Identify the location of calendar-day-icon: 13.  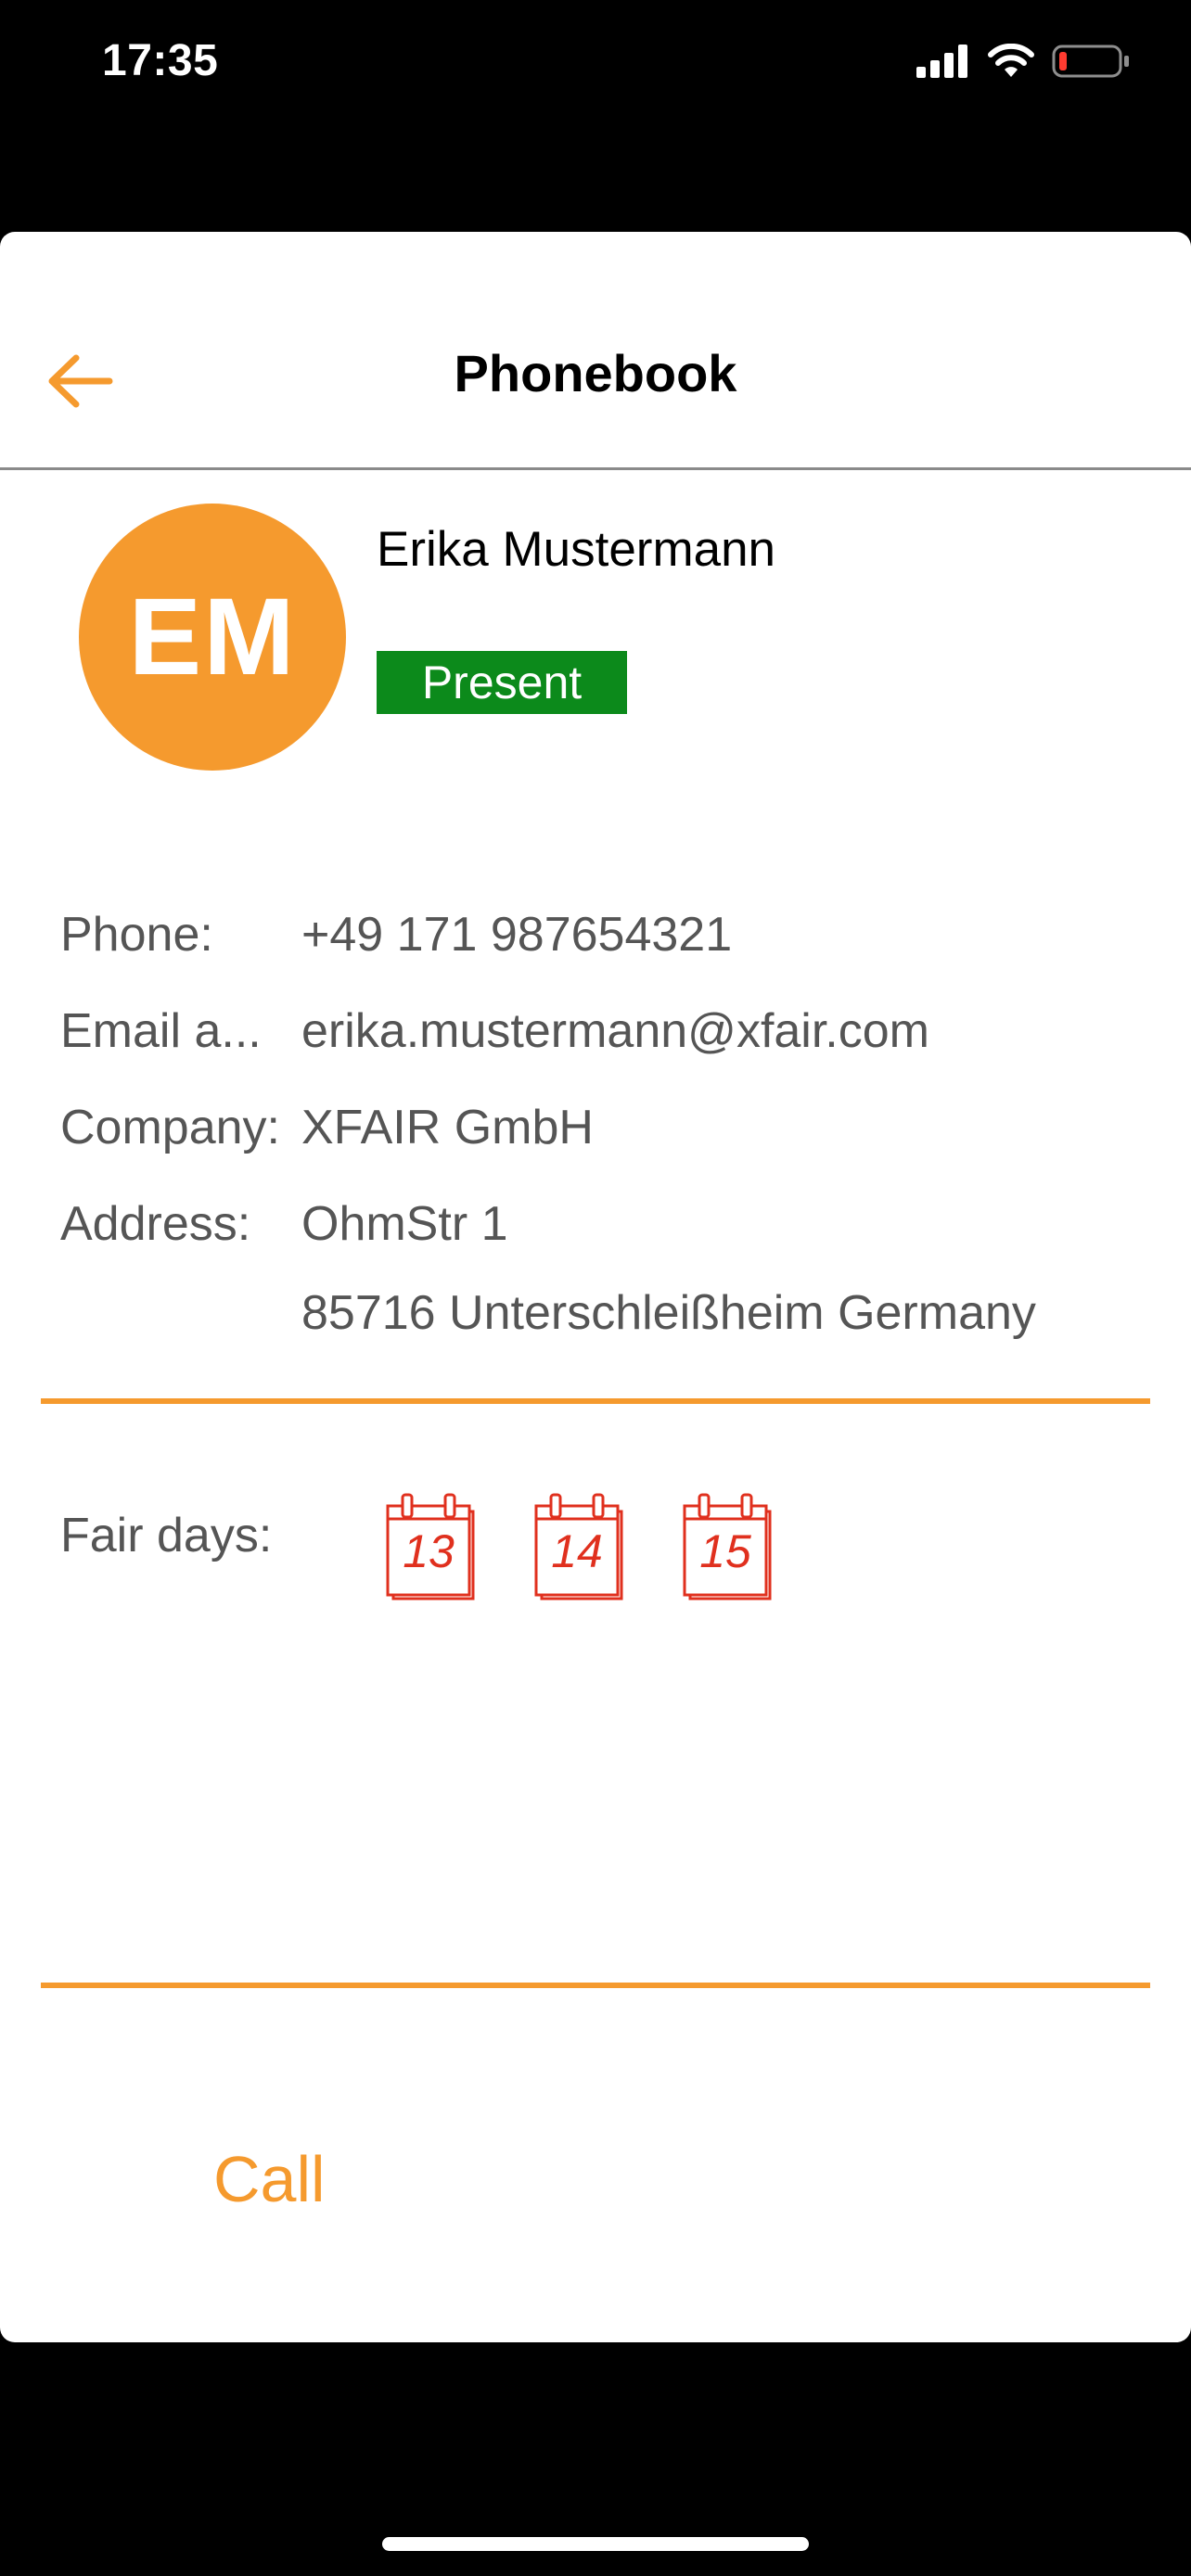
(428, 1545).